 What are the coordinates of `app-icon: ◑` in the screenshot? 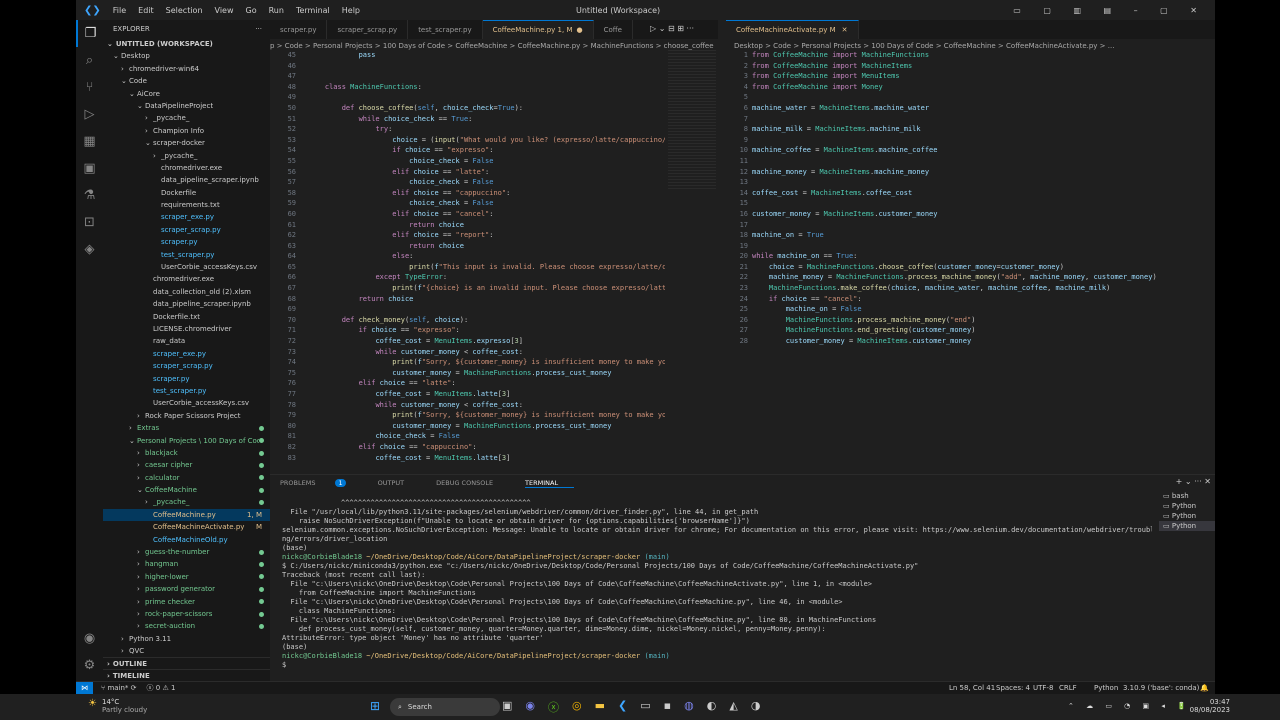 It's located at (762, 707).